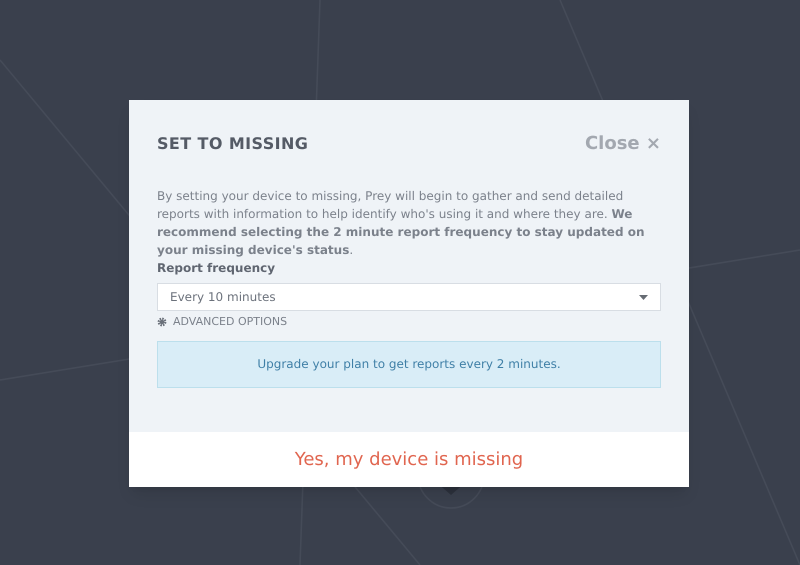 The height and width of the screenshot is (565, 800). Describe the element at coordinates (162, 322) in the screenshot. I see `gear-icon` at that location.